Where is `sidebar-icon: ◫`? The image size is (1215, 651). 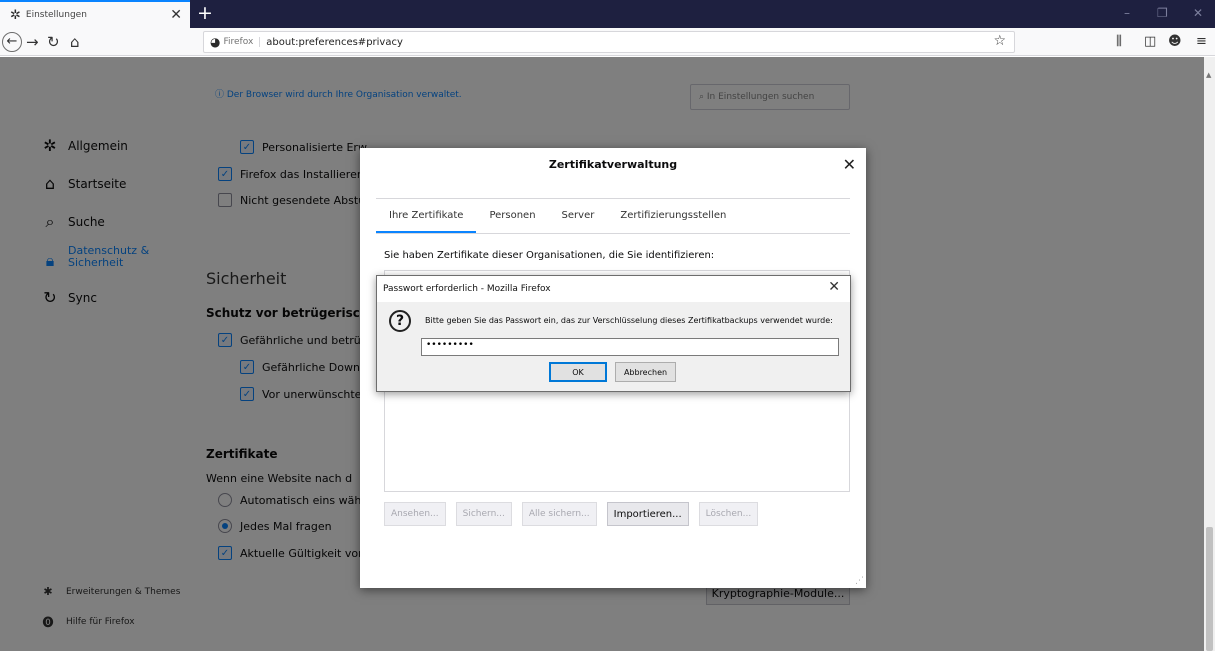
sidebar-icon: ◫ is located at coordinates (1150, 41).